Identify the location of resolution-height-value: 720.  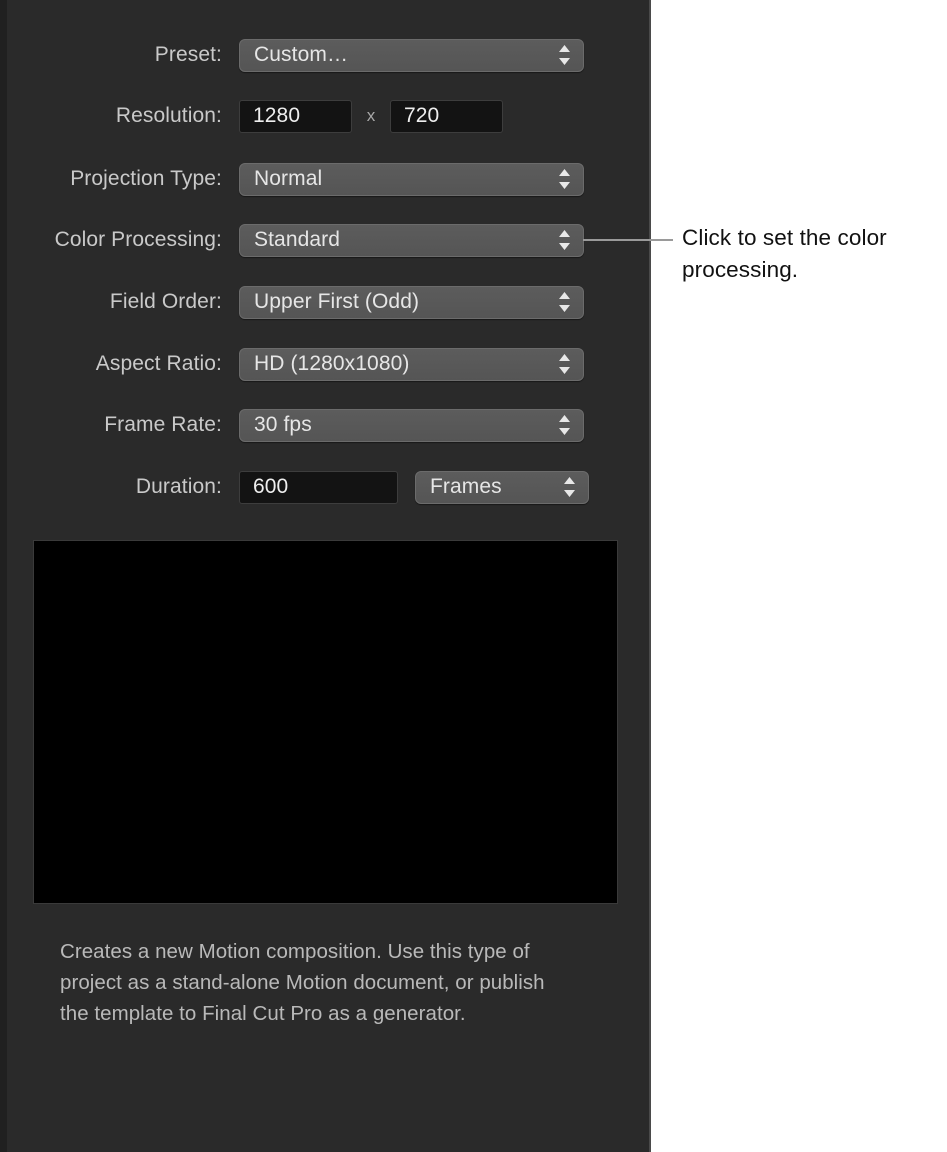
(422, 115).